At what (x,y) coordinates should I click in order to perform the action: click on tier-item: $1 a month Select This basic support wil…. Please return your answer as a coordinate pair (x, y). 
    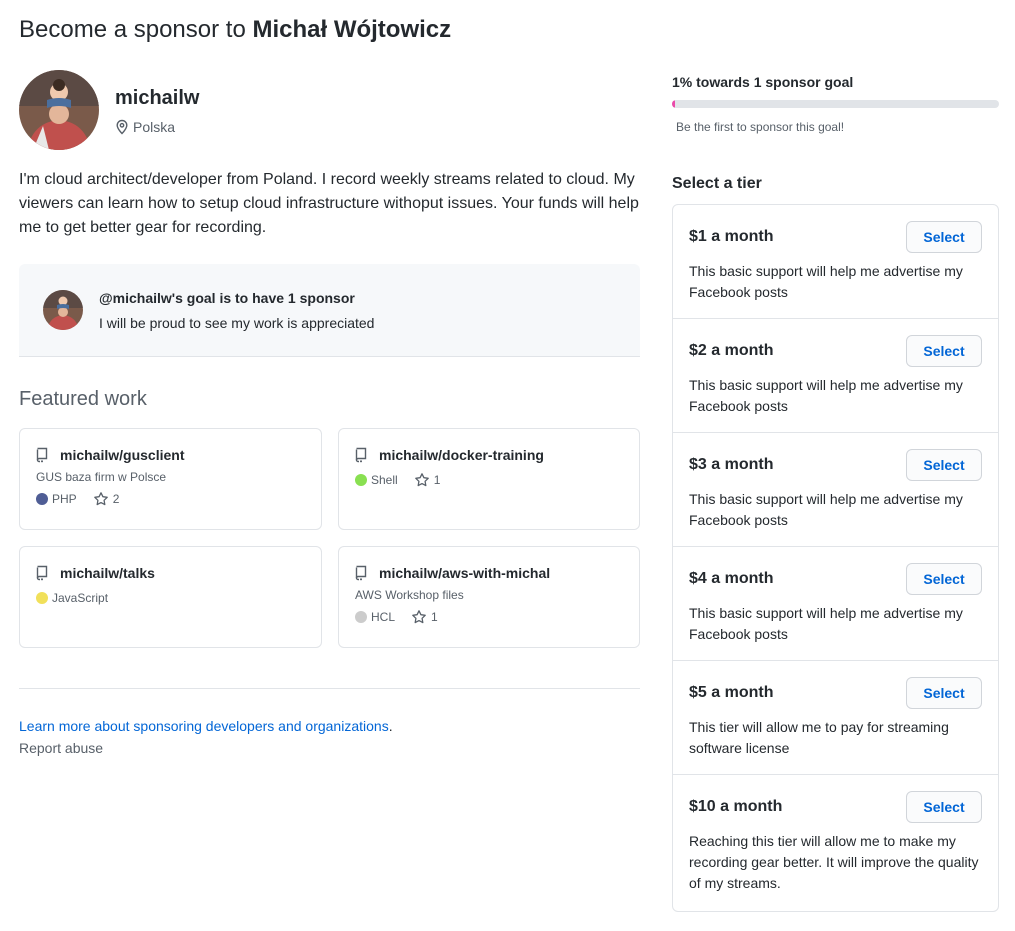
    Looking at the image, I should click on (835, 262).